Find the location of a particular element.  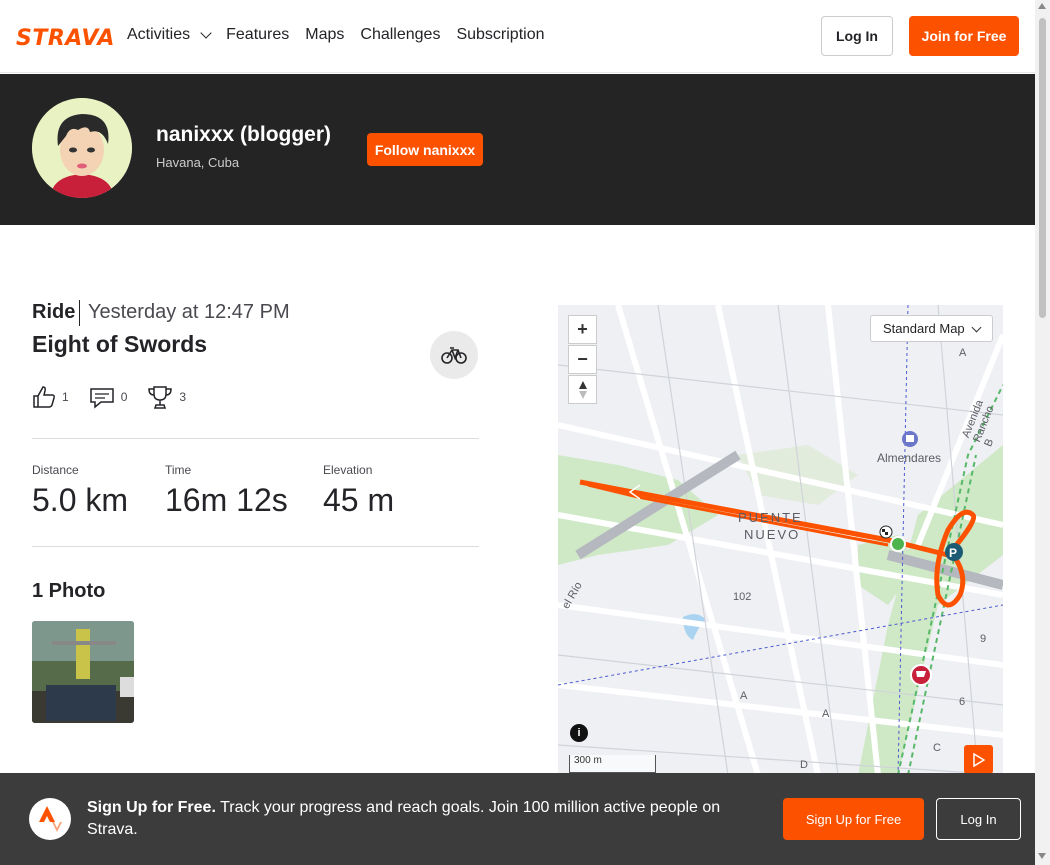

zoom-in-button: + is located at coordinates (582, 329).